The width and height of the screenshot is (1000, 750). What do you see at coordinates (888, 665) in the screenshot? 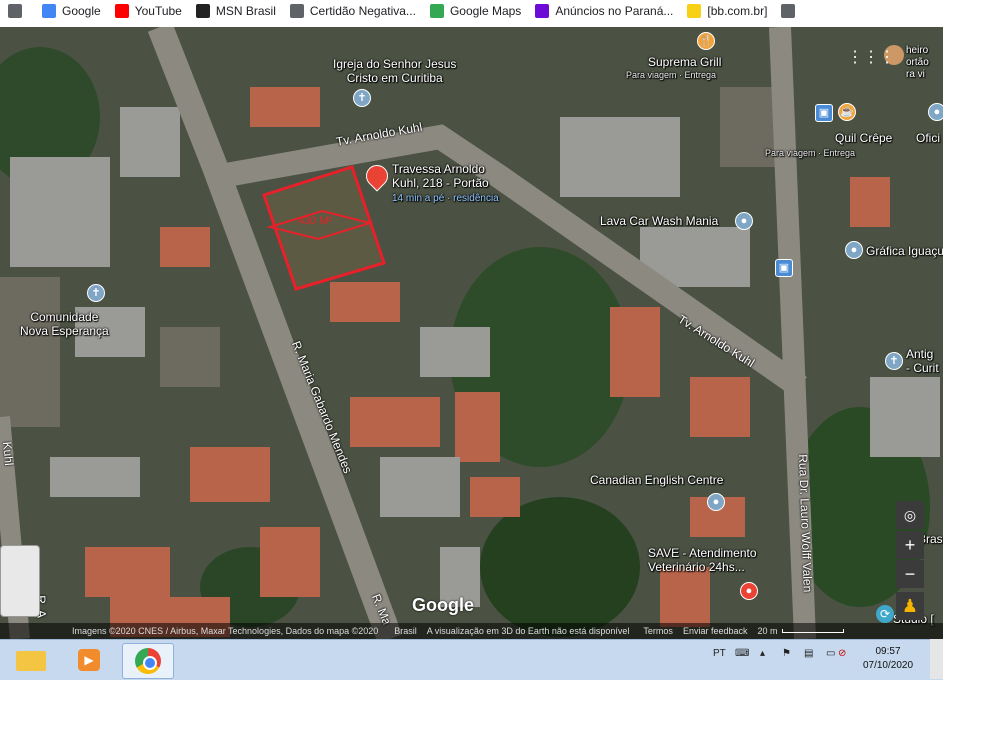
I see `clock-date: 07/10/2020` at bounding box center [888, 665].